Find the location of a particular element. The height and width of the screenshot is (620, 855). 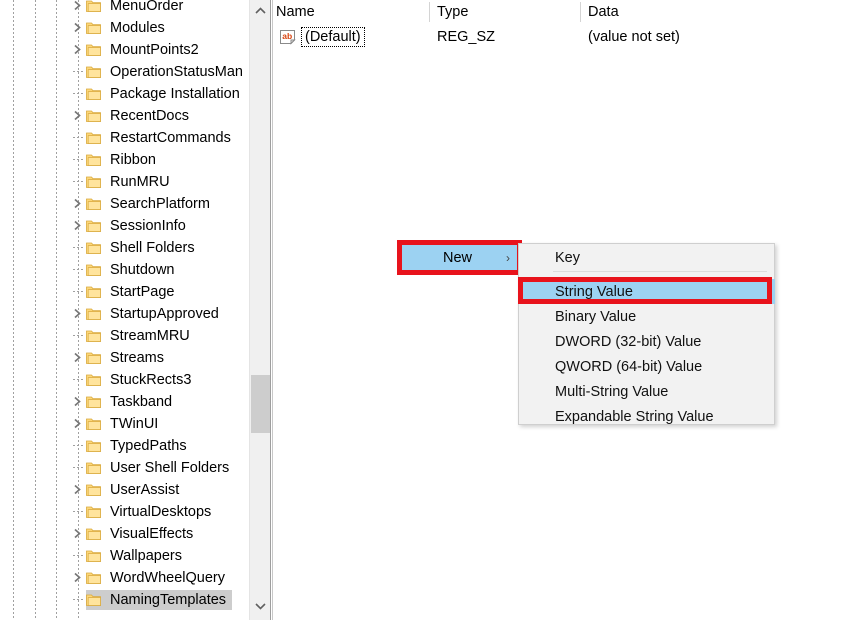

tree-item-hit-area: Modules is located at coordinates (128, 28).